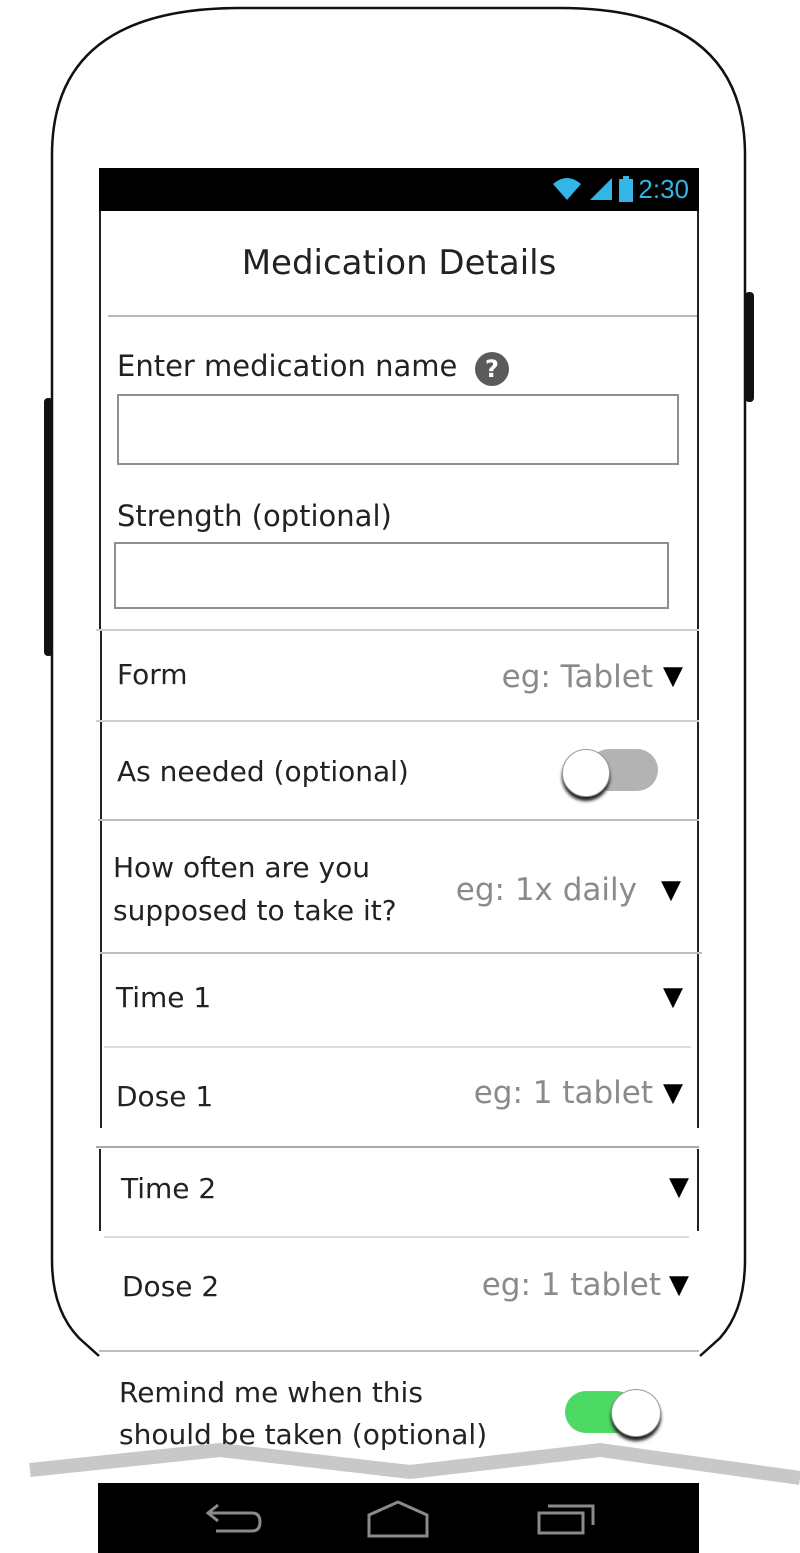 Image resolution: width=800 pixels, height=1553 pixels. I want to click on navigation-bar, so click(398, 1518).